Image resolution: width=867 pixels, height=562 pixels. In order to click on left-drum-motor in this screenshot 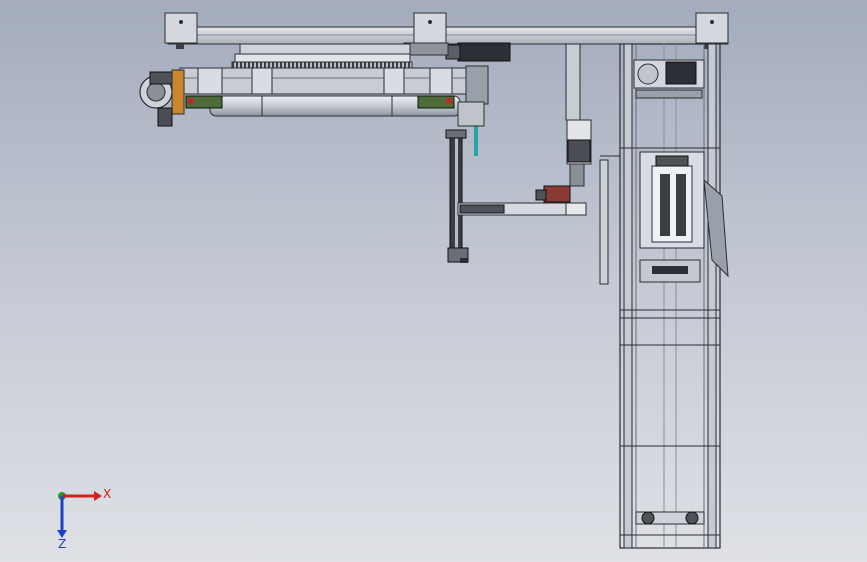, I will do `click(162, 98)`.